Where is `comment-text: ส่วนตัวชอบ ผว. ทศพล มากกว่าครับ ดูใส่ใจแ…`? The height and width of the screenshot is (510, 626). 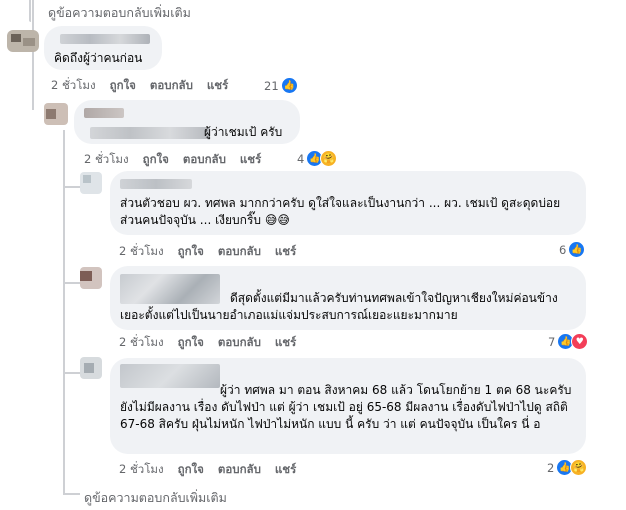
comment-text: ส่วนตัวชอบ ผว. ทศพล มากกว่าครับ ดูใส่ใจแ… is located at coordinates (340, 211).